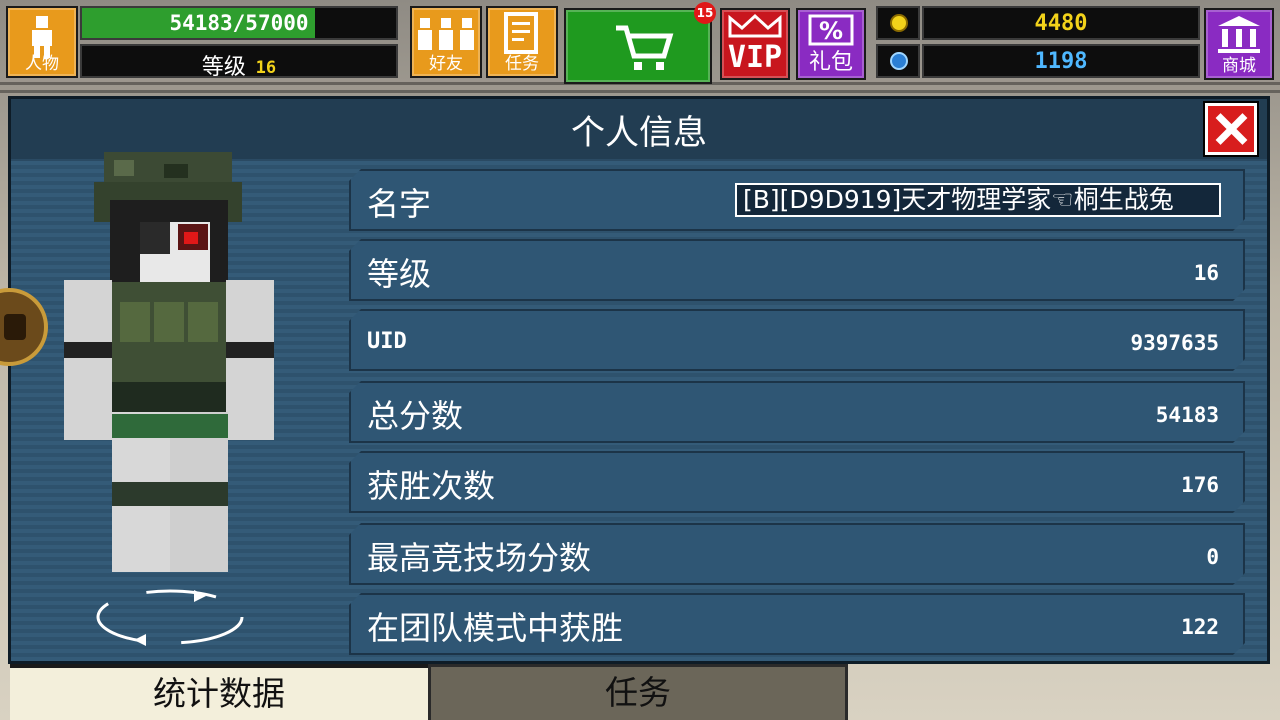 The height and width of the screenshot is (720, 1280). I want to click on shop-label: 商城, so click(1239, 66).